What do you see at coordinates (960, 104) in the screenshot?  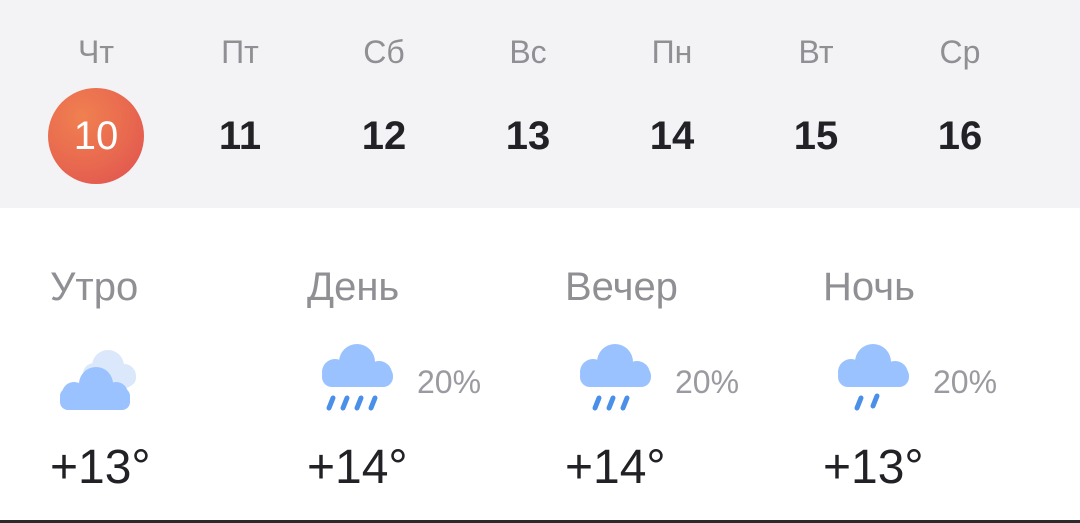 I see `day-wed: Ср 16` at bounding box center [960, 104].